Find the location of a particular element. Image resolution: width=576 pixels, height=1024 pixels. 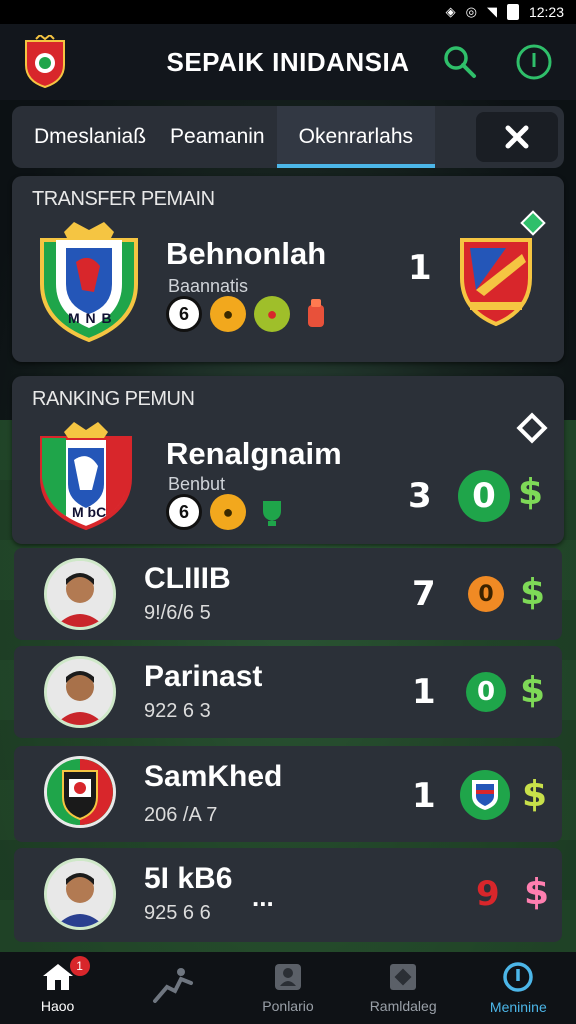

nav-meninine: Meninine is located at coordinates (518, 988).